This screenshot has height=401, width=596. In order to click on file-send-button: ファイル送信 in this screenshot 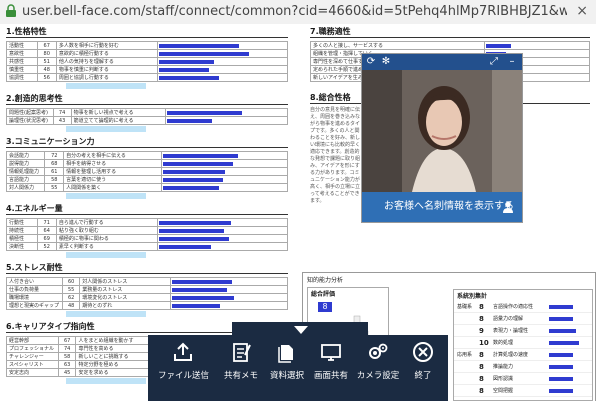, I will do `click(184, 368)`.